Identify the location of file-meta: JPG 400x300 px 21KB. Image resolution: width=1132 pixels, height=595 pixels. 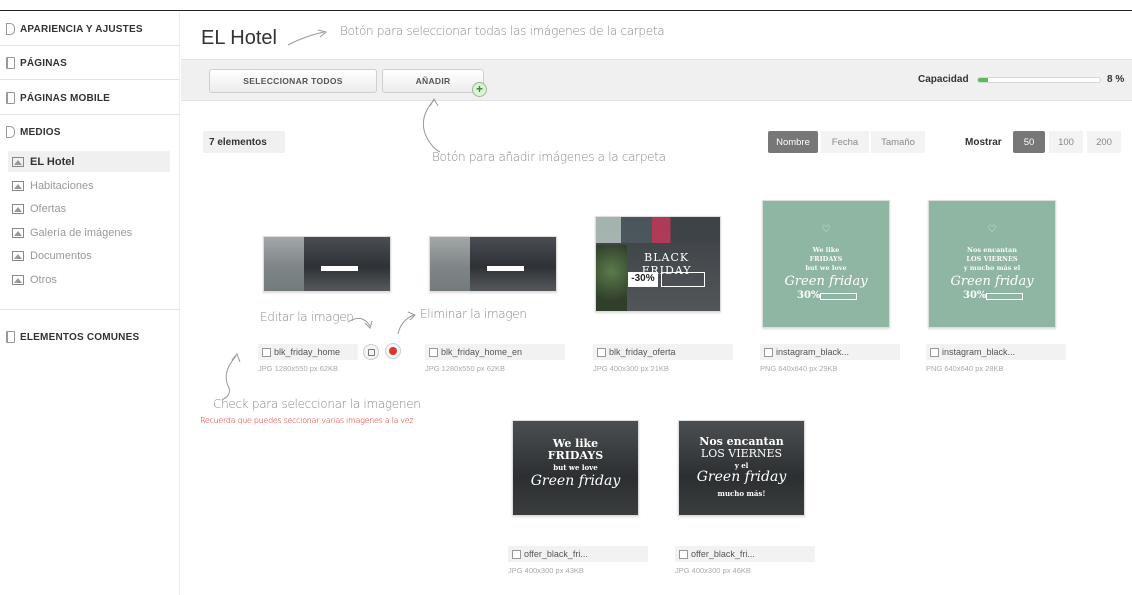
(631, 368).